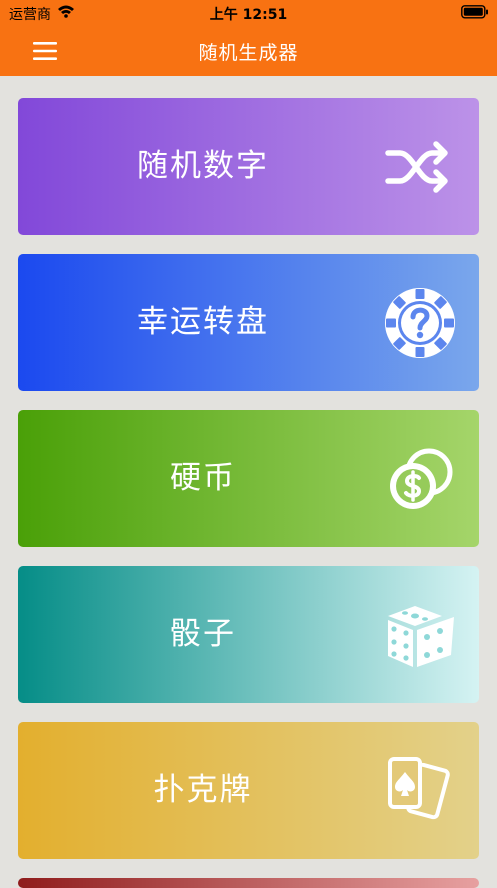  I want to click on card-label: 幸运转盘, so click(203, 322).